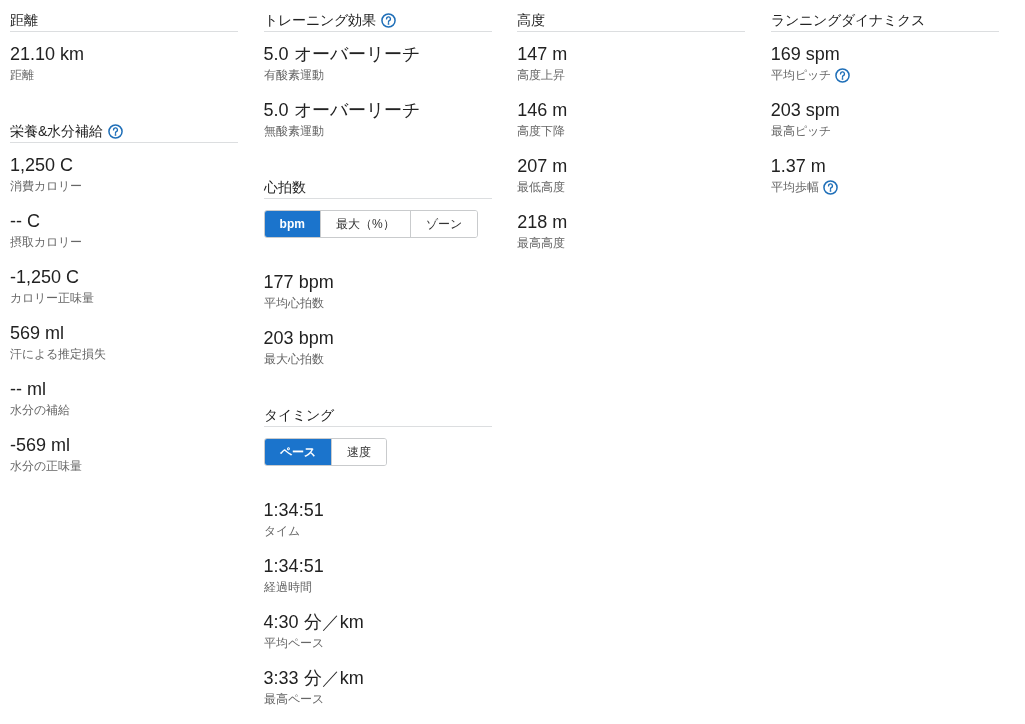  What do you see at coordinates (40, 445) in the screenshot?
I see `stat-value: -569 ml` at bounding box center [40, 445].